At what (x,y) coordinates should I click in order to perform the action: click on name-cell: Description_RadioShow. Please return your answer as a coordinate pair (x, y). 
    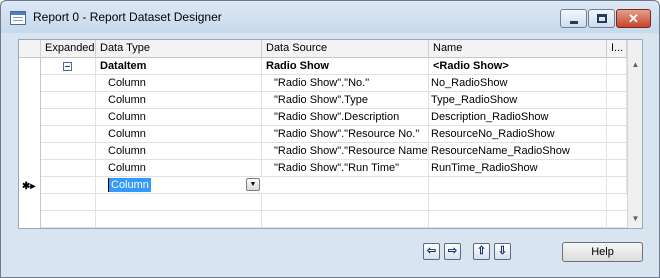
    Looking at the image, I should click on (518, 117).